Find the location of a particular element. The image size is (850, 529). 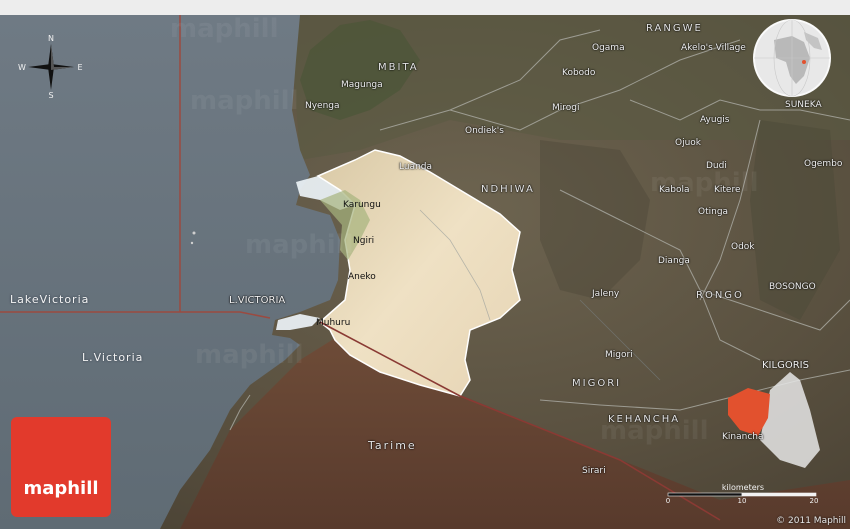

place-label: Kabola is located at coordinates (674, 190).